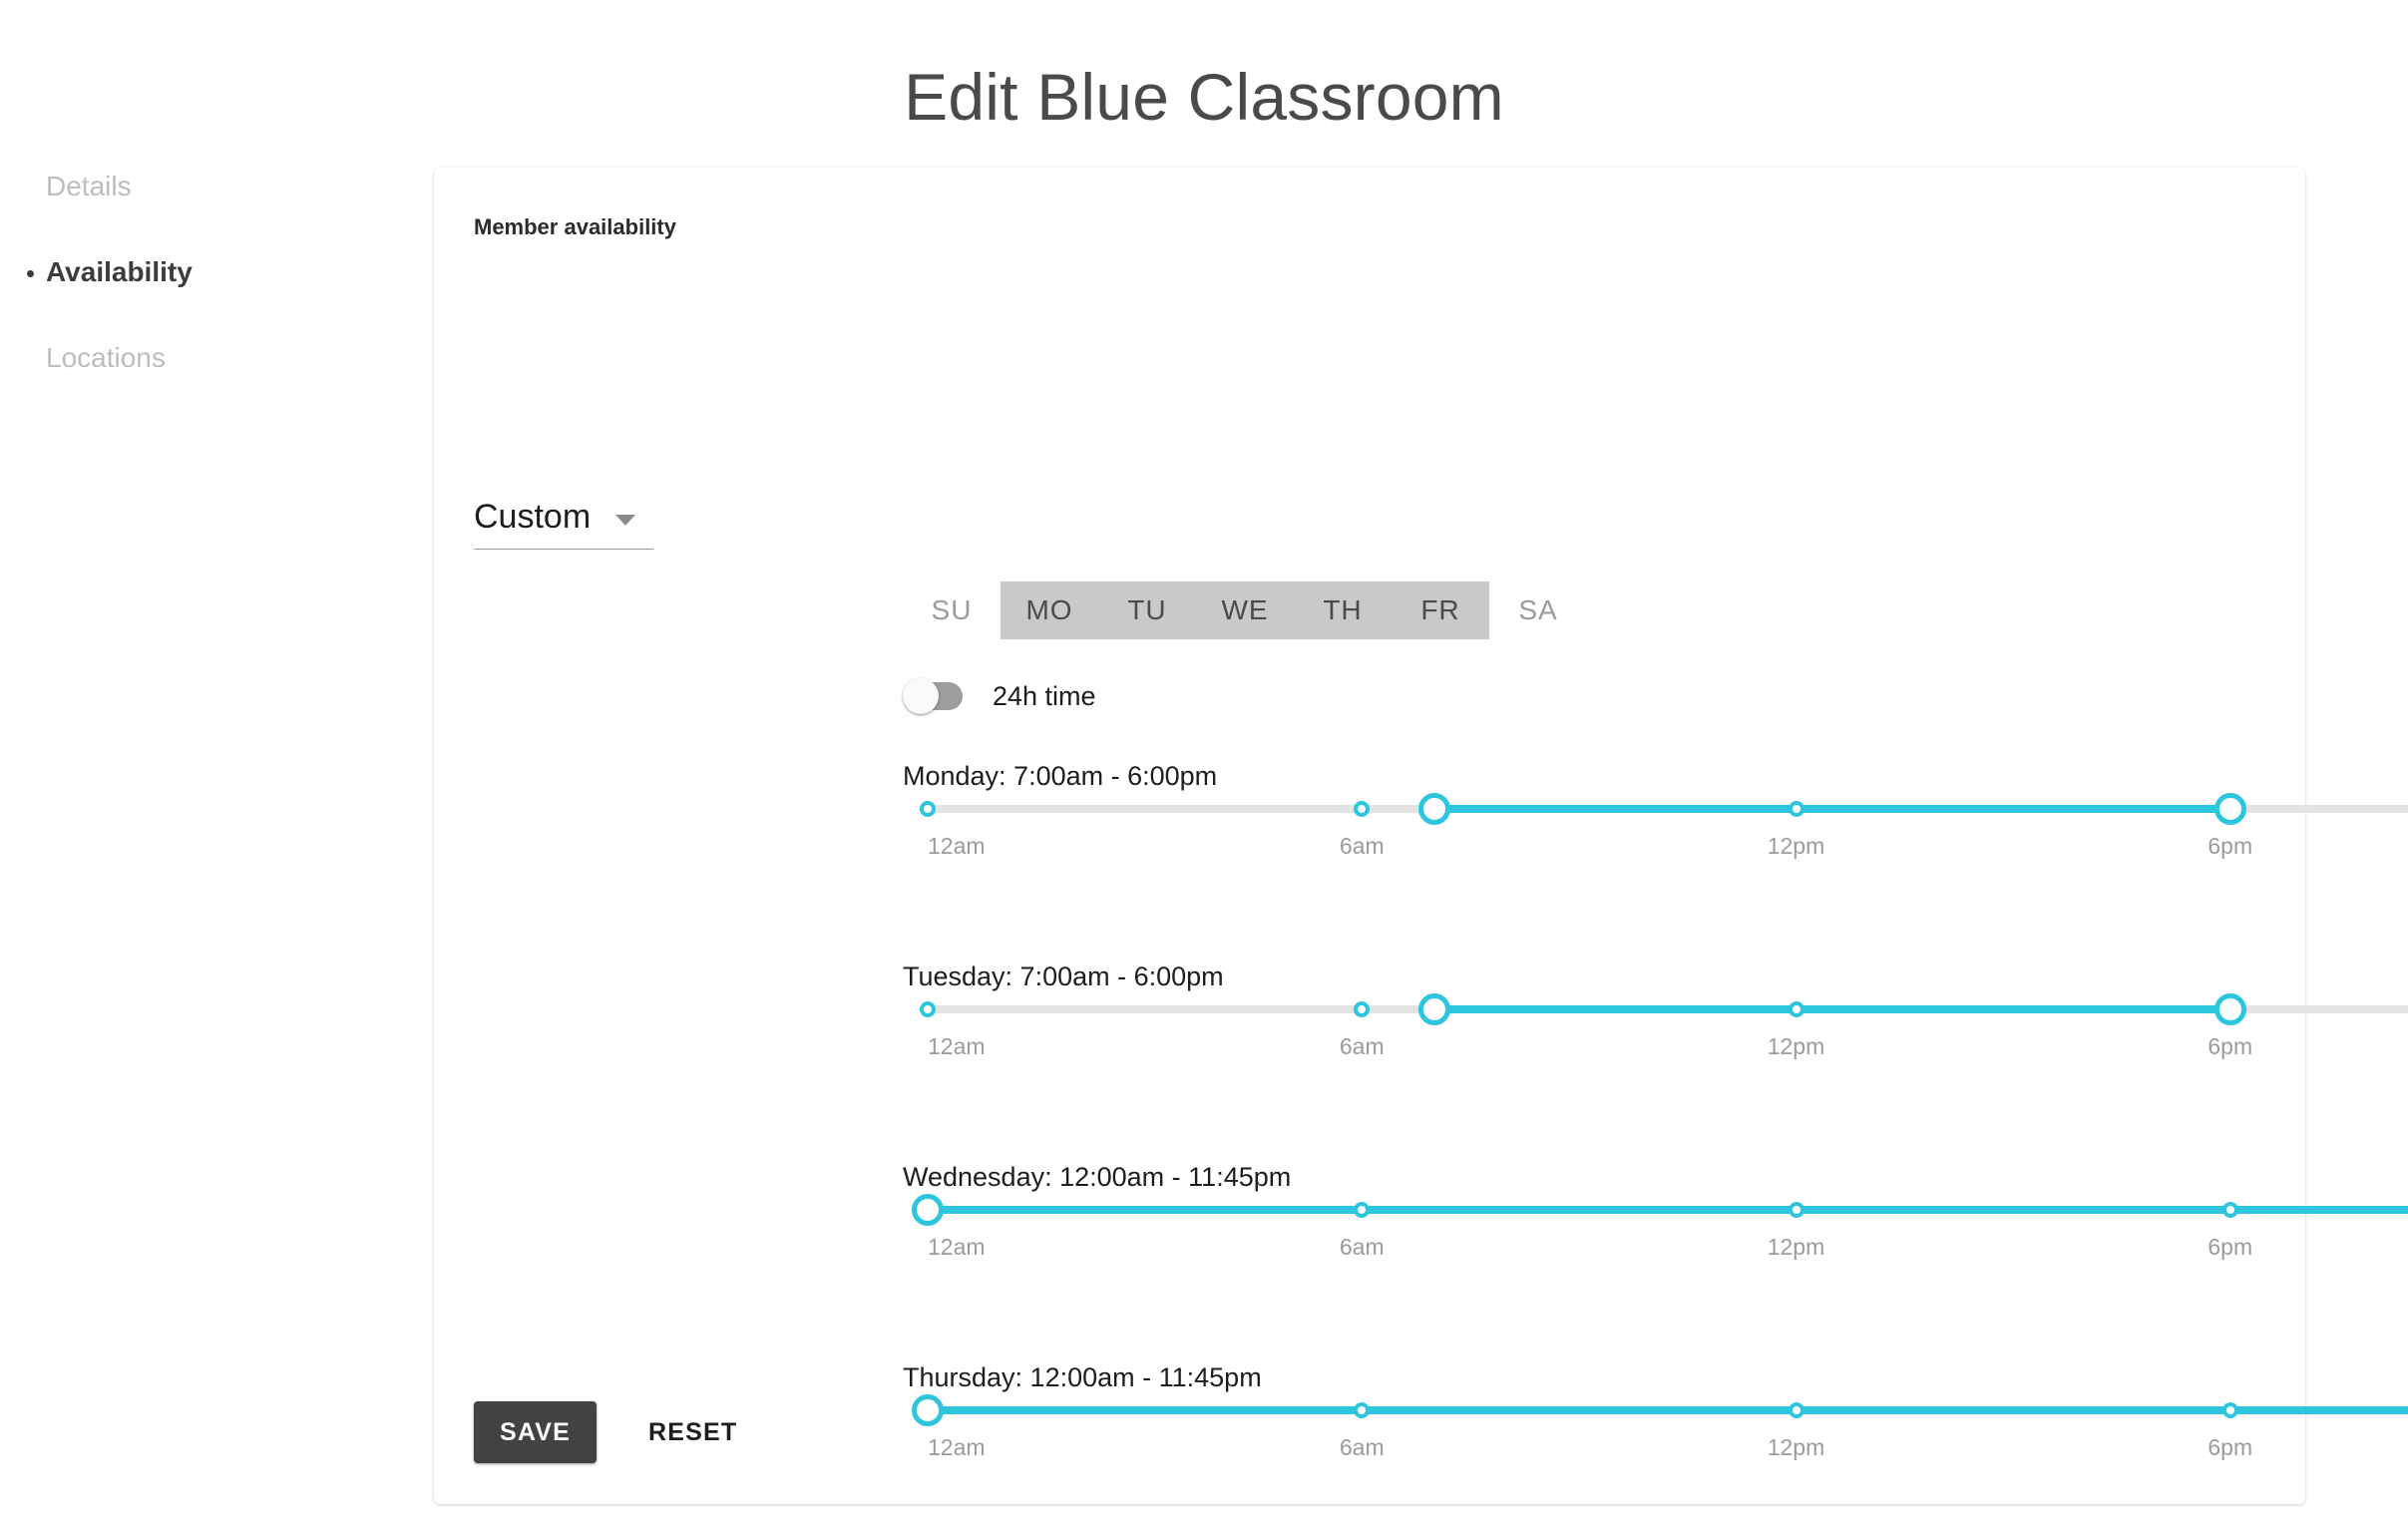 Image resolution: width=2408 pixels, height=1532 pixels. I want to click on availability-preset-select: Custom, so click(564, 523).